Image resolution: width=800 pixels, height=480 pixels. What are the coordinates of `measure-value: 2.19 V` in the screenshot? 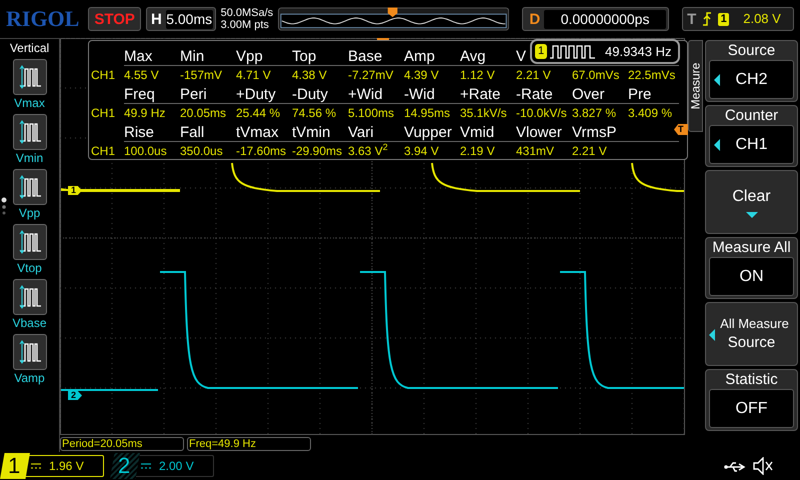 It's located at (478, 151).